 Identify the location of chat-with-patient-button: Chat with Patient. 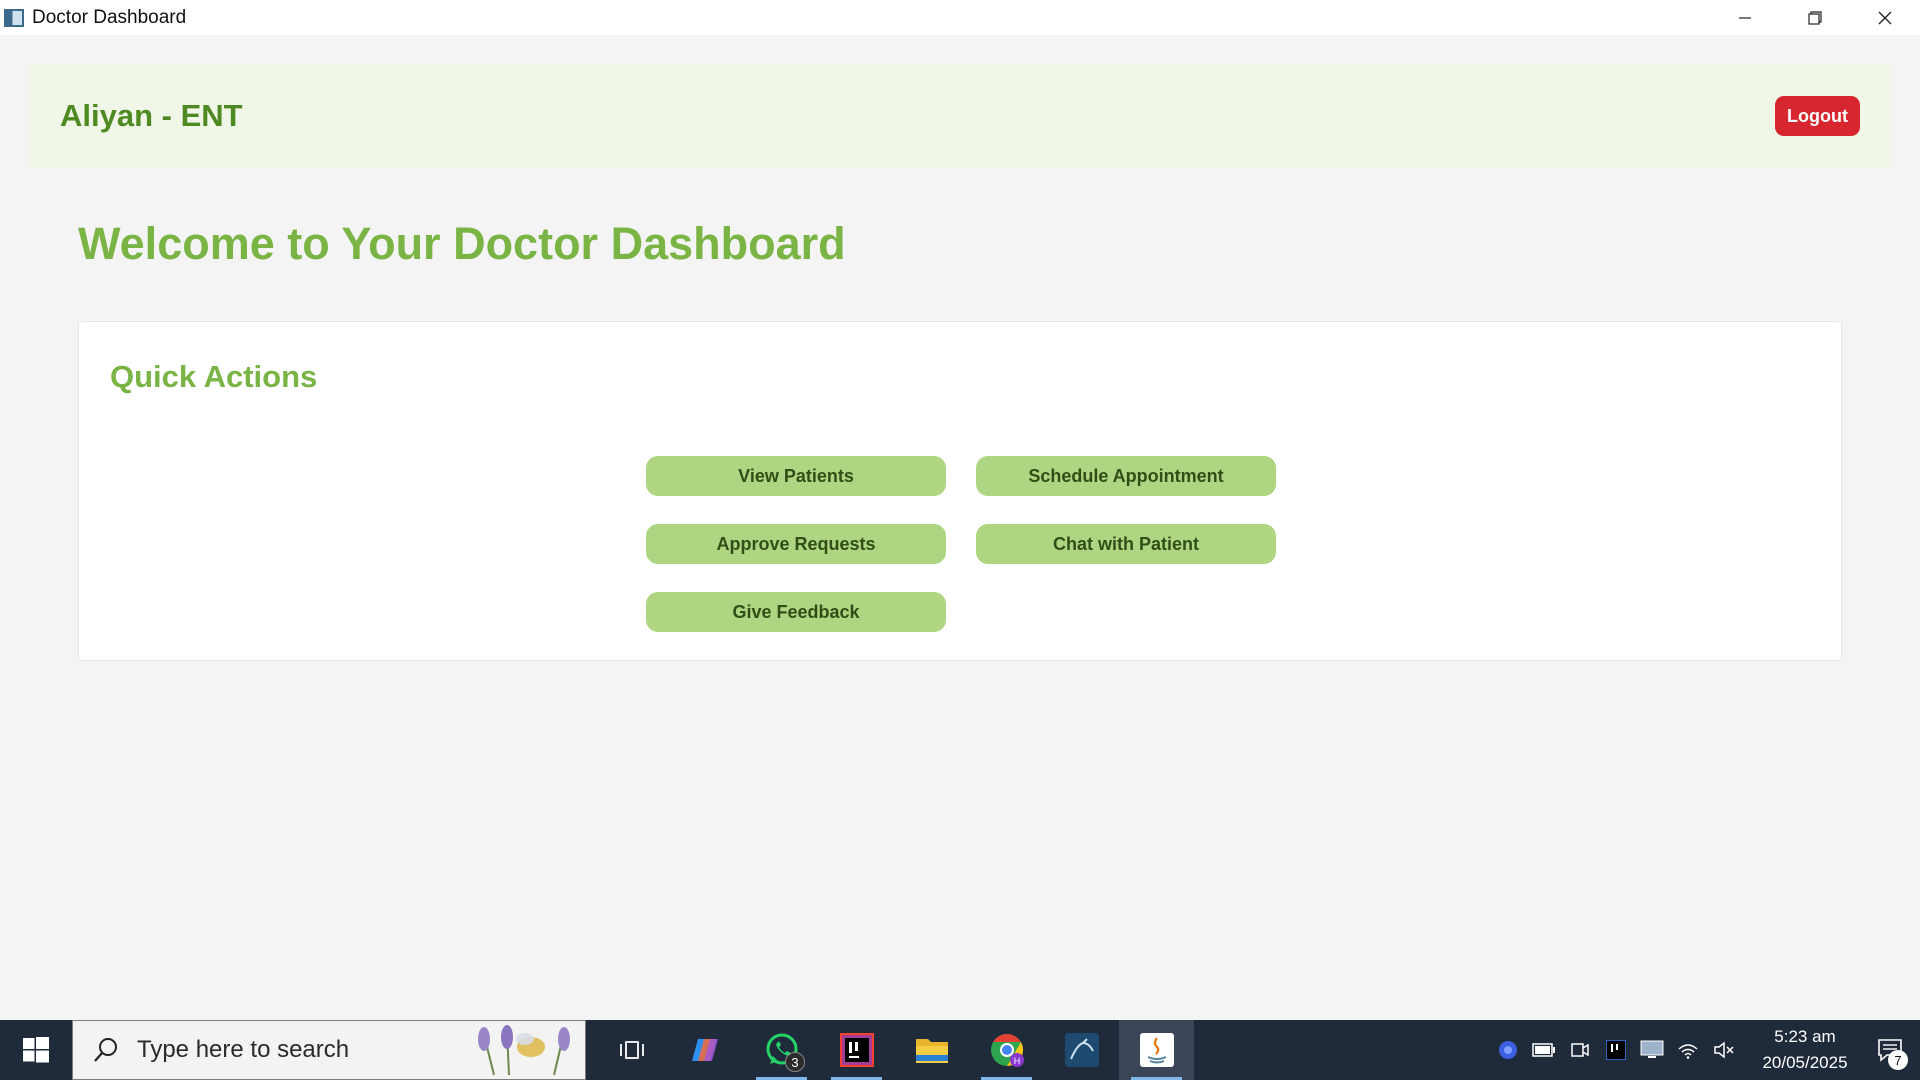
(1126, 544).